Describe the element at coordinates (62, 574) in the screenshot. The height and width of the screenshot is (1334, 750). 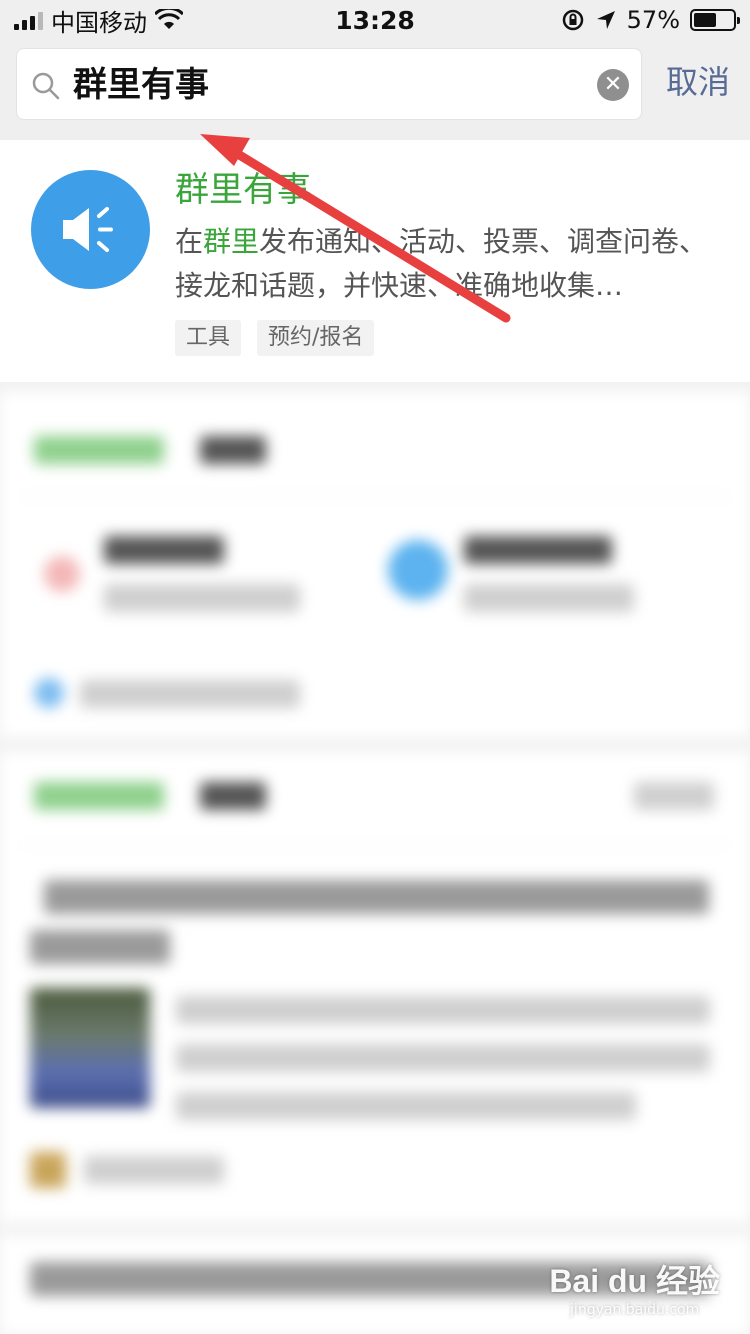
I see `blurred-icon-red` at that location.